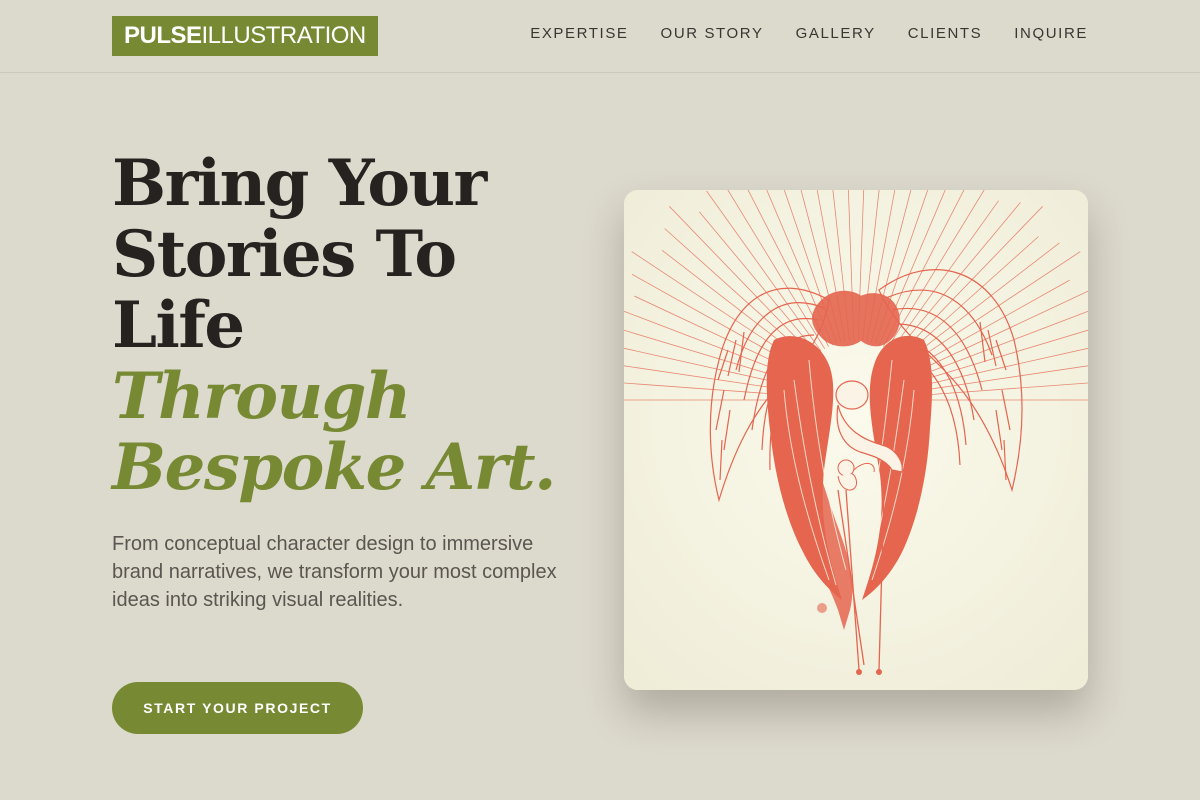 The height and width of the screenshot is (800, 1200). I want to click on nav-item-gallery: GALLERY, so click(836, 34).